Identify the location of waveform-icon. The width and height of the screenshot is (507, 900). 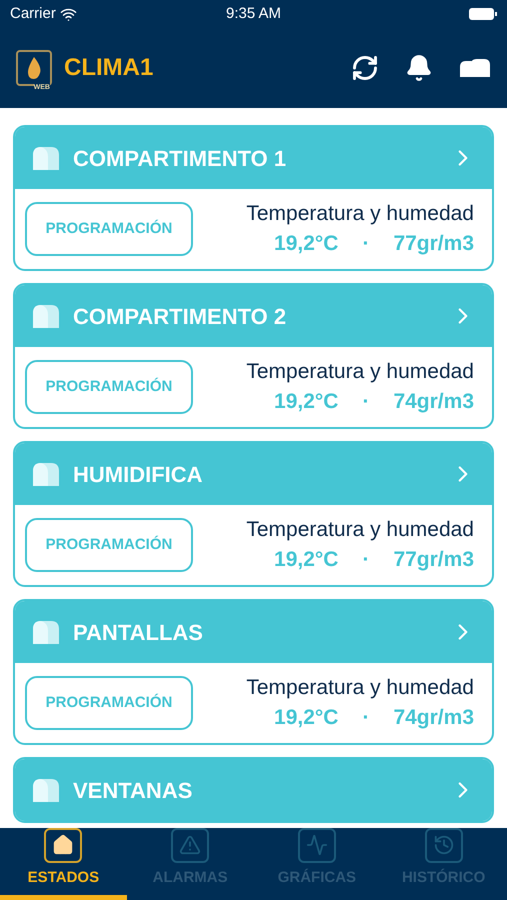
(317, 845).